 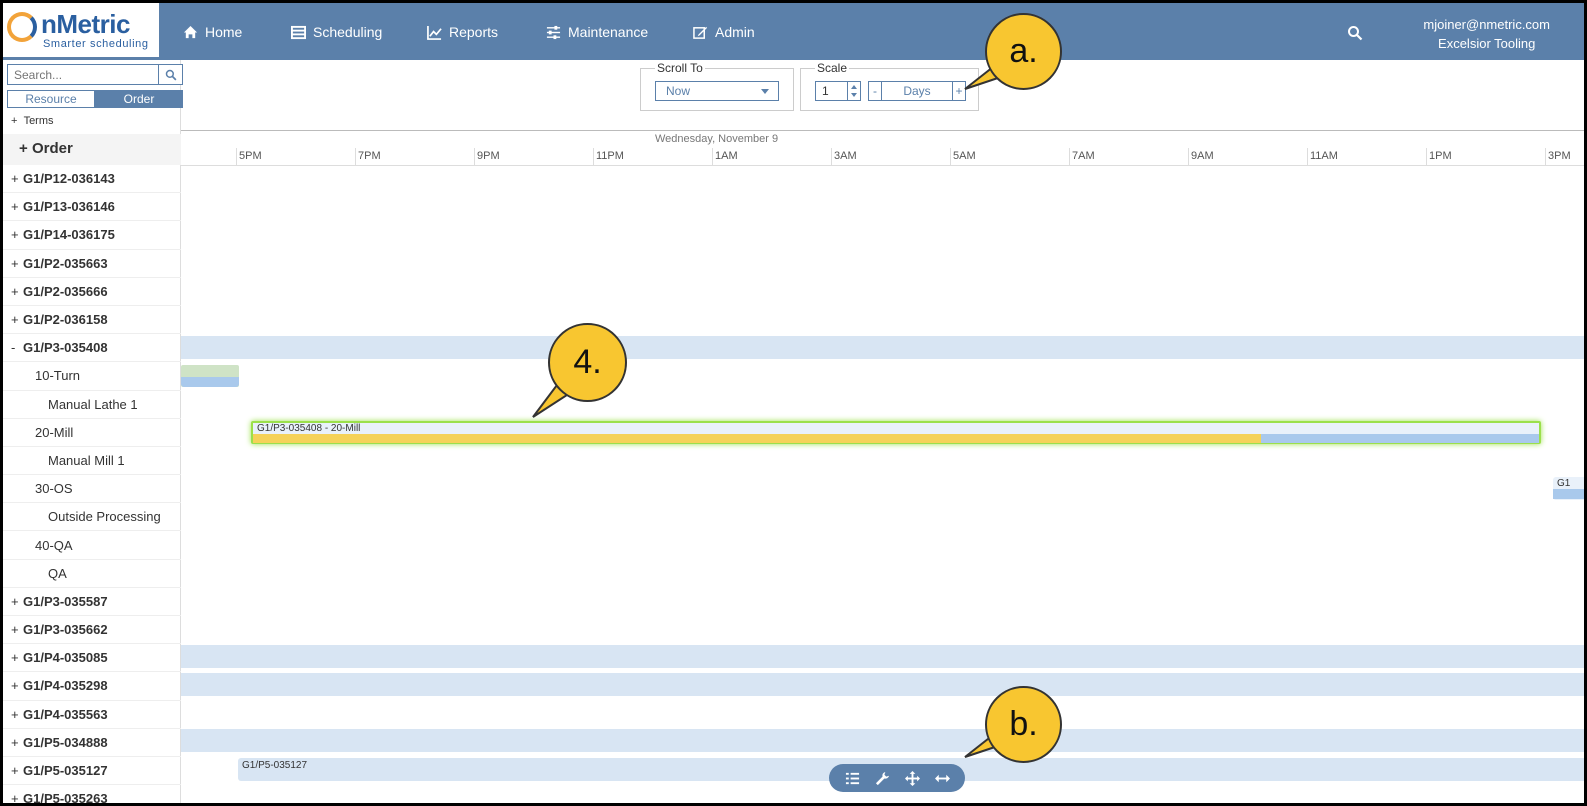 What do you see at coordinates (51, 99) in the screenshot?
I see `toggle-resource: Resource` at bounding box center [51, 99].